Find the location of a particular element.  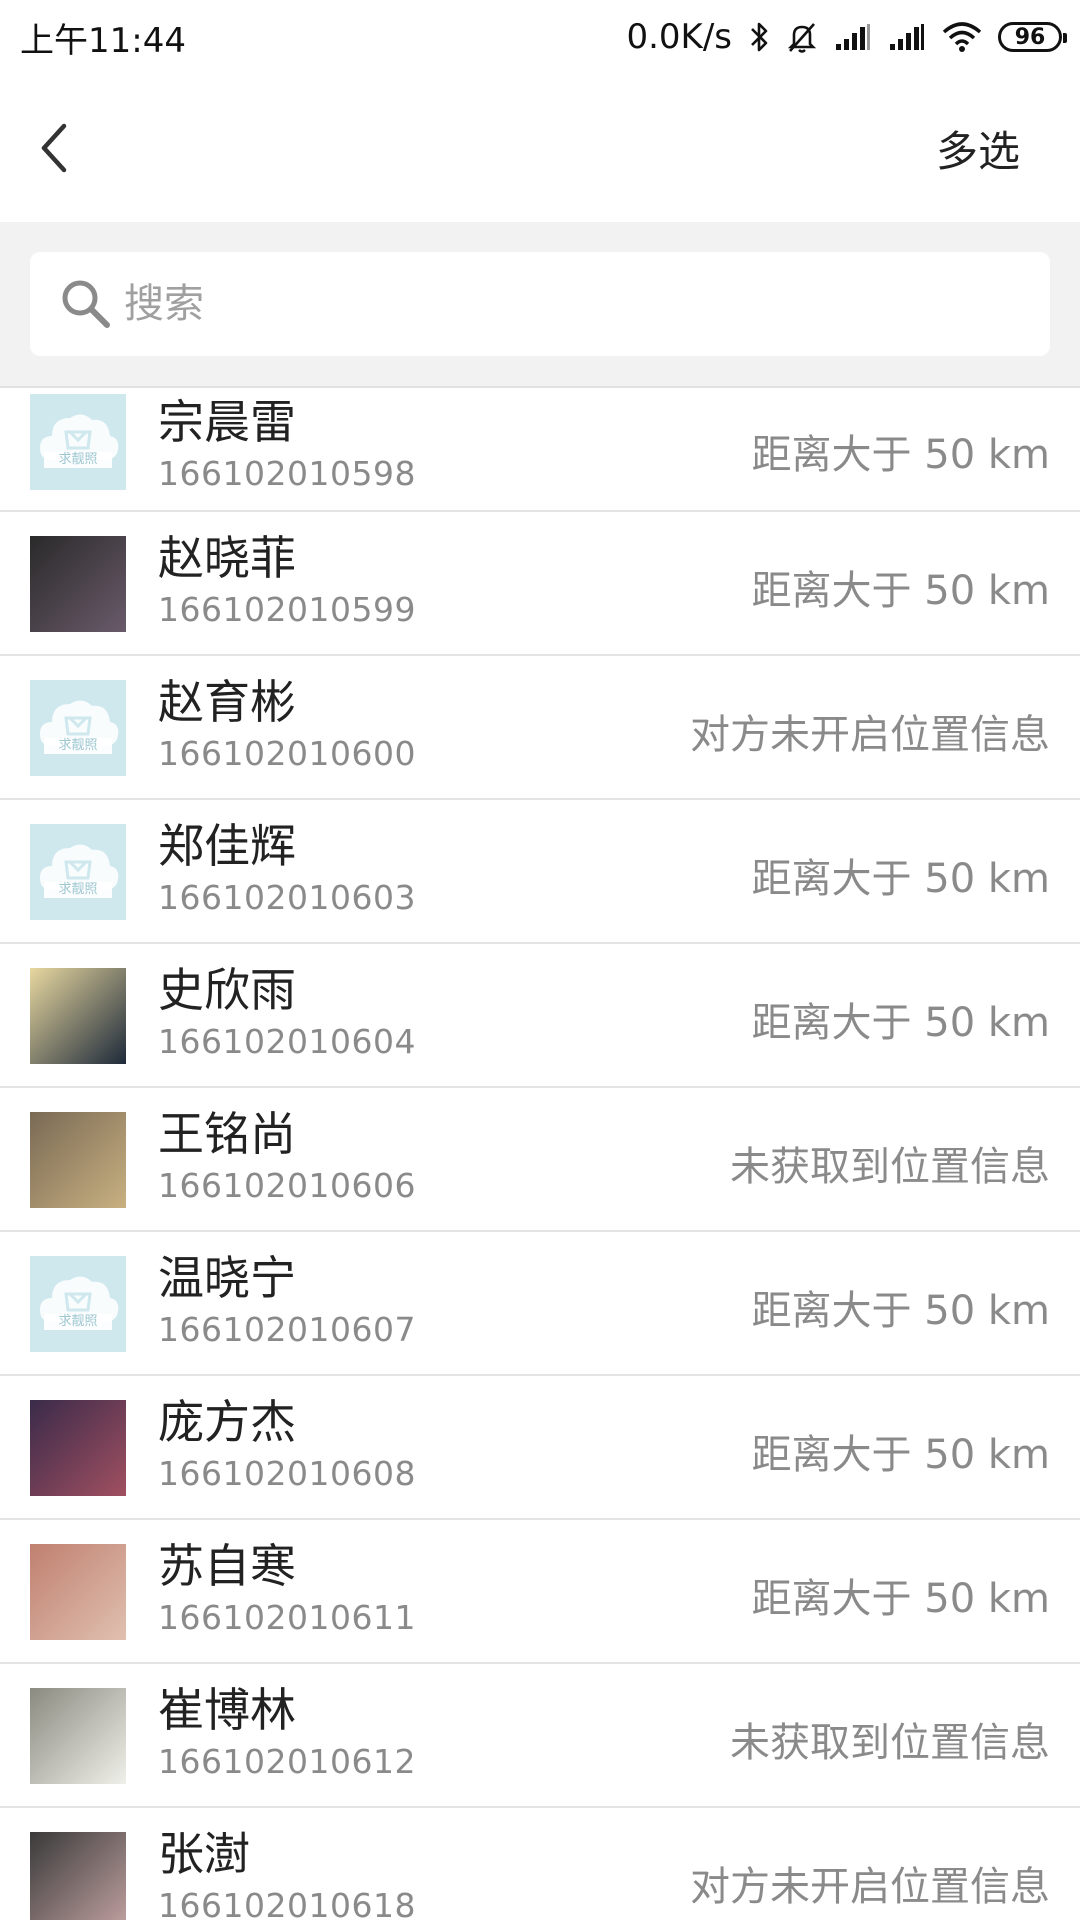

search-area is located at coordinates (540, 305).